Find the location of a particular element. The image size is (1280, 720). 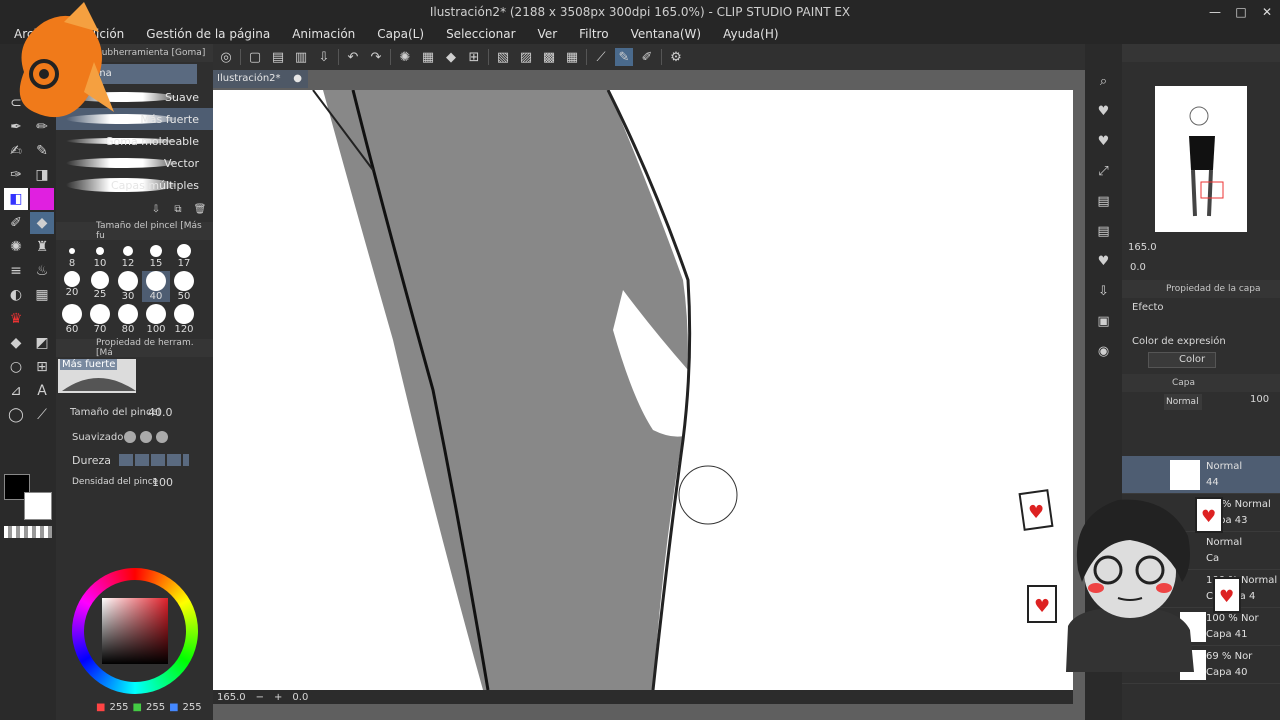

search-icon: ⌕ is located at coordinates (1104, 81).